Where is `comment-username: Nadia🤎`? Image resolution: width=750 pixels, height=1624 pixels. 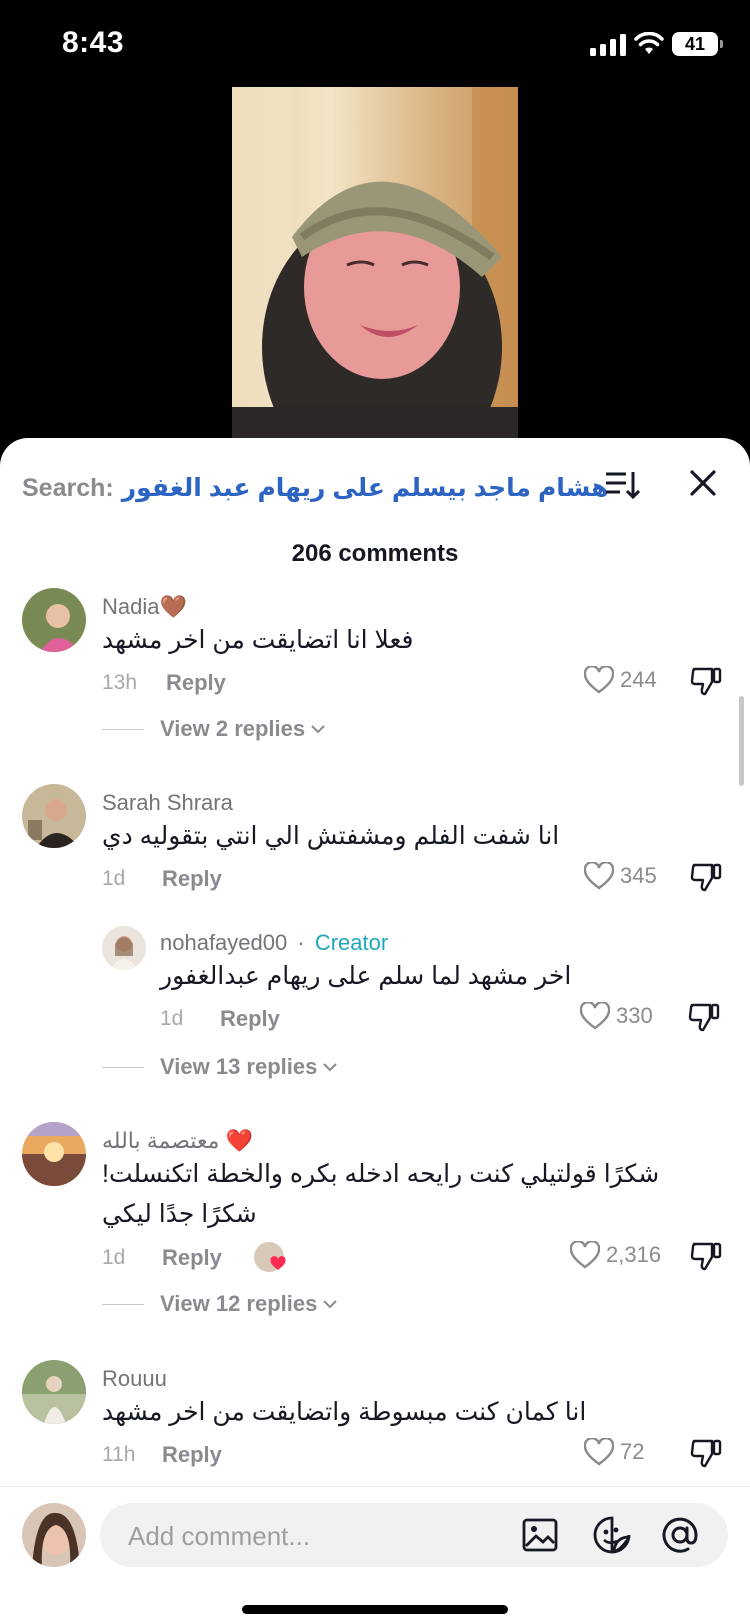
comment-username: Nadia🤎 is located at coordinates (144, 607).